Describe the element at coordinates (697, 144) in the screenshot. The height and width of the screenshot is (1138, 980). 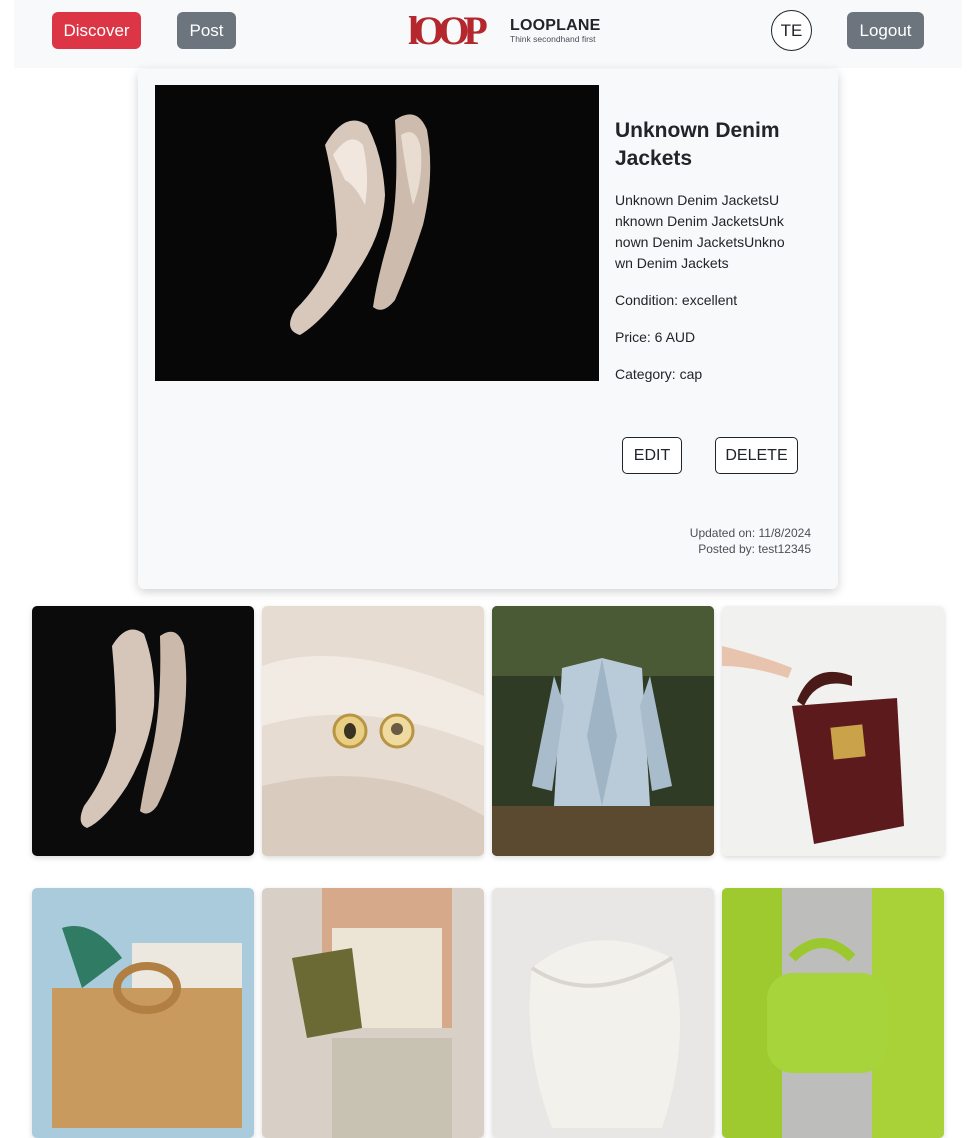
I see `listing-title: Unknown Denim Jackets` at that location.